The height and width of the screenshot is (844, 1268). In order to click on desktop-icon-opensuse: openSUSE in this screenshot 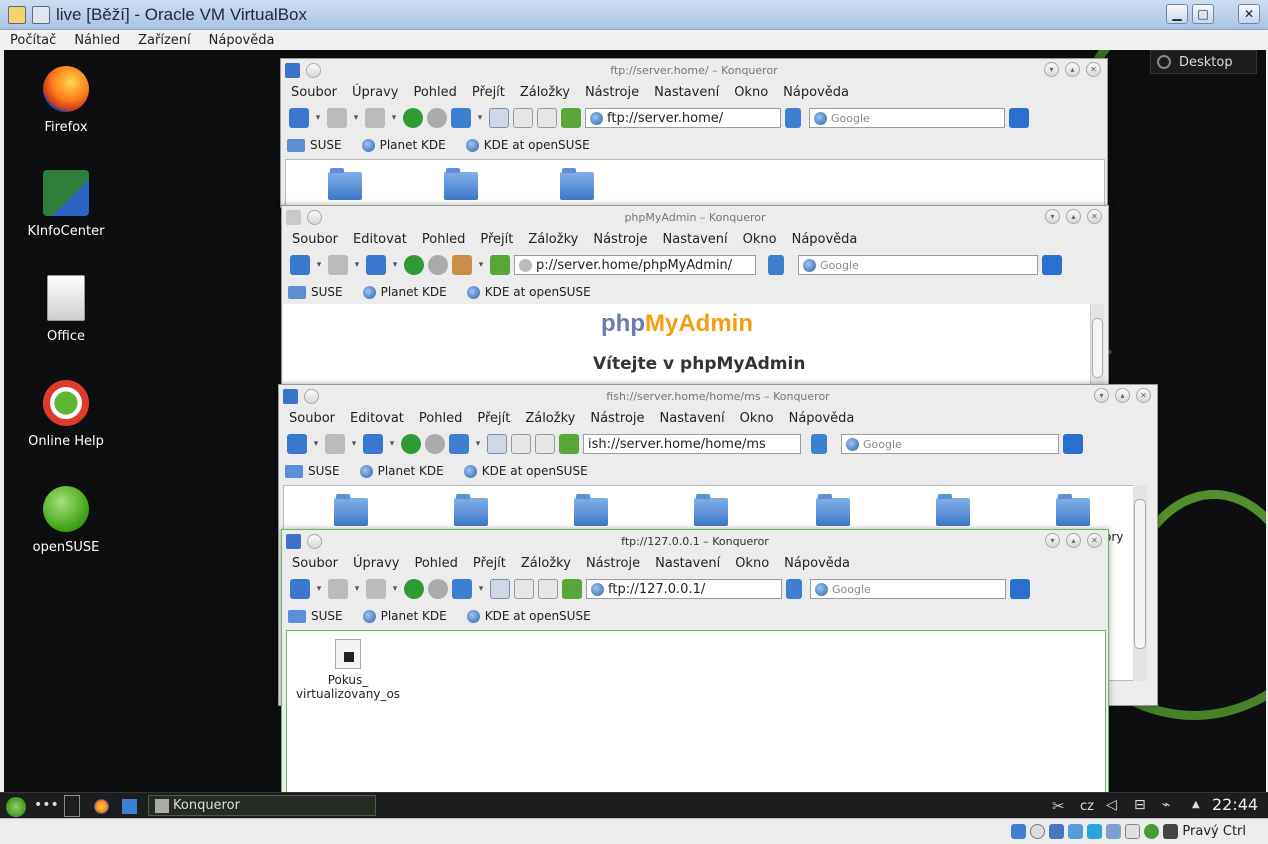, I will do `click(66, 520)`.